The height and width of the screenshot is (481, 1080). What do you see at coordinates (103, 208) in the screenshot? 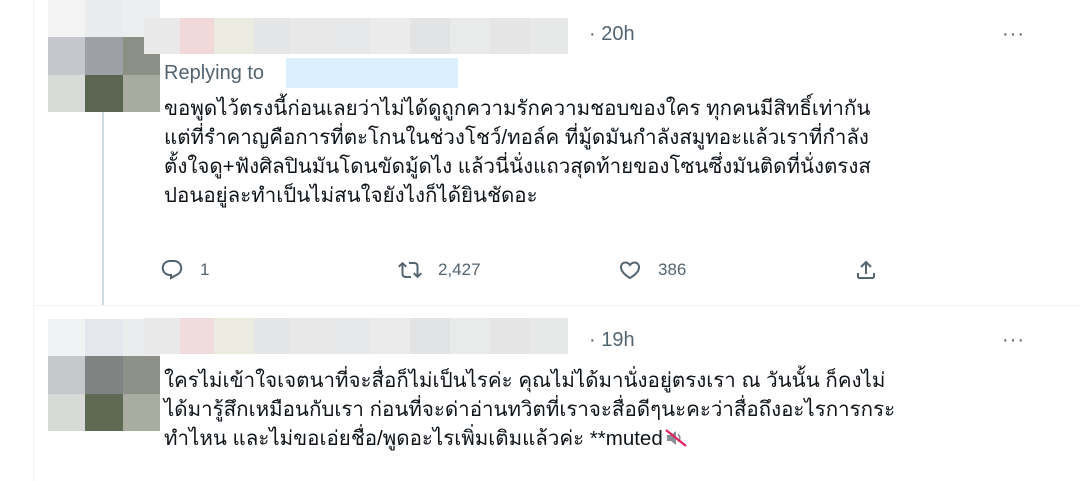
I see `thread-line` at bounding box center [103, 208].